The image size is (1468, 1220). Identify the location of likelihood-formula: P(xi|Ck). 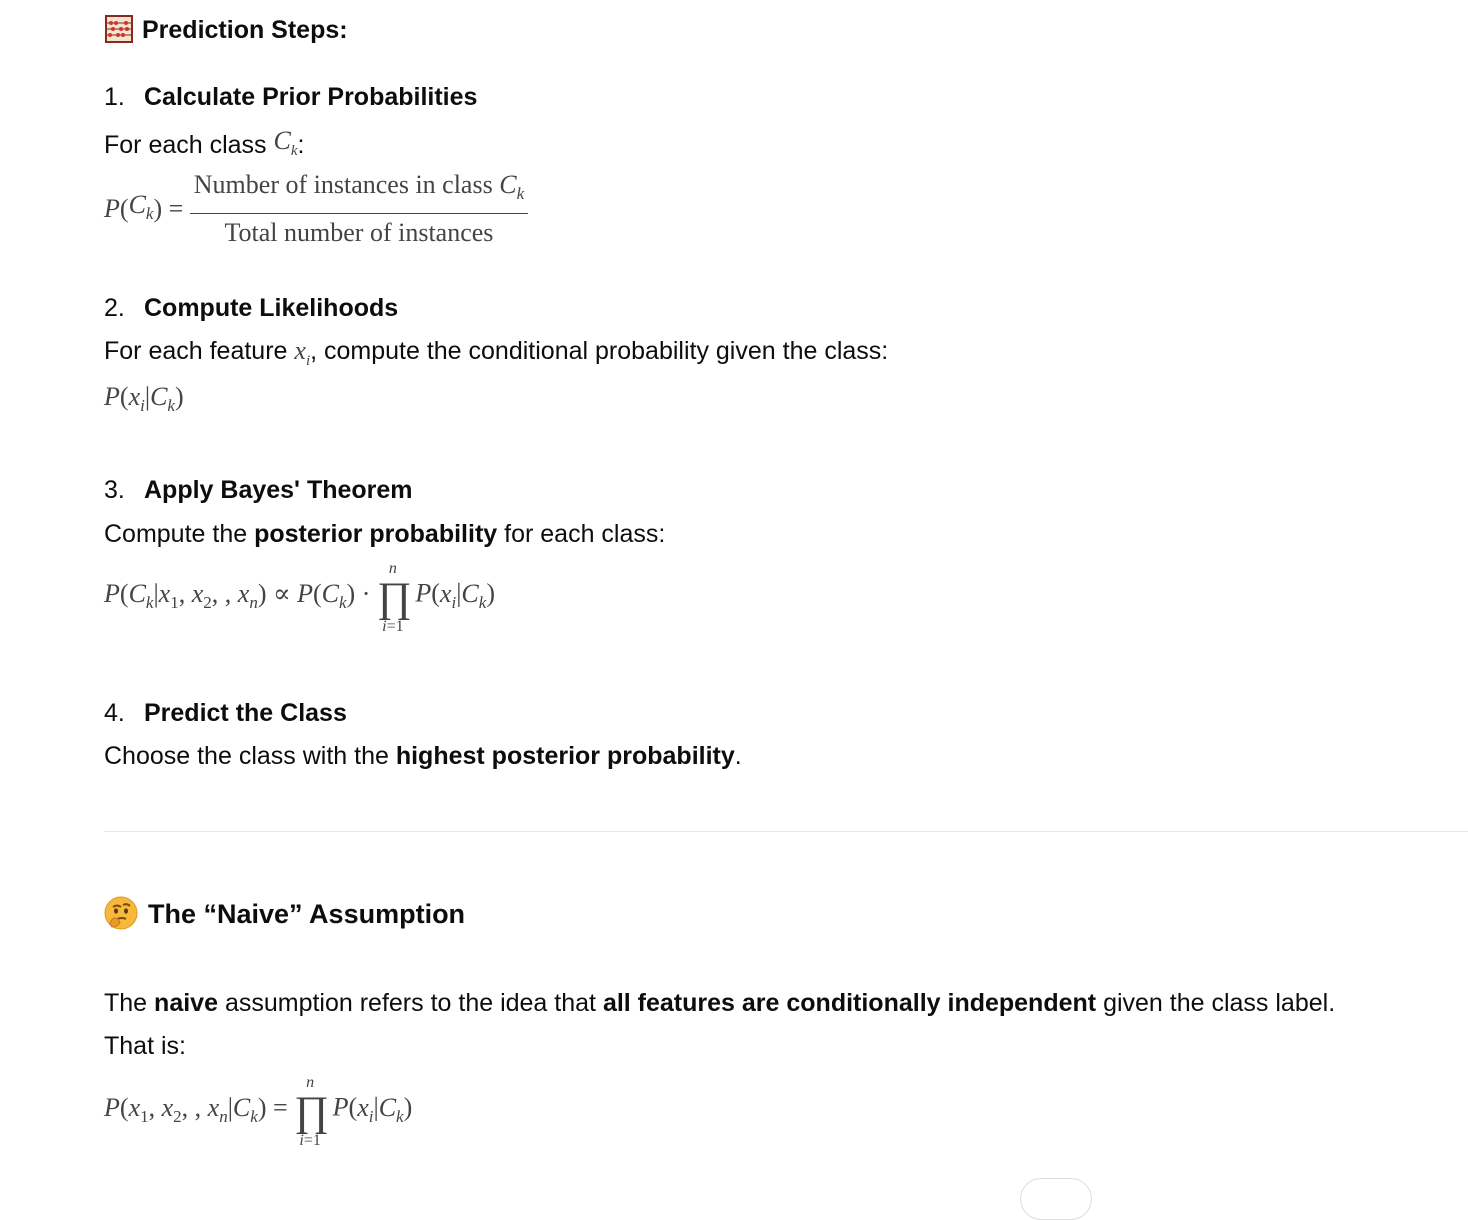
(144, 398).